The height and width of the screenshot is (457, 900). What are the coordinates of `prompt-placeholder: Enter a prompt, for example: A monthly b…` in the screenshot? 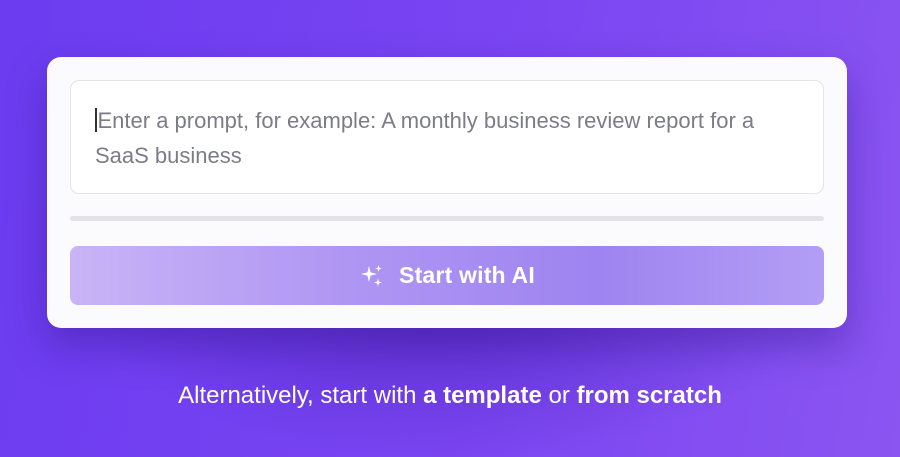 It's located at (447, 138).